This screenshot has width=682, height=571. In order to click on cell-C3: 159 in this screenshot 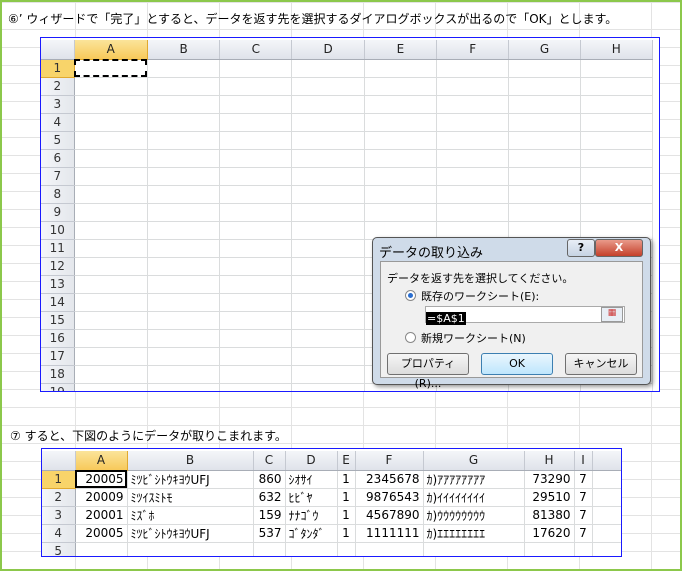, I will do `click(269, 515)`.